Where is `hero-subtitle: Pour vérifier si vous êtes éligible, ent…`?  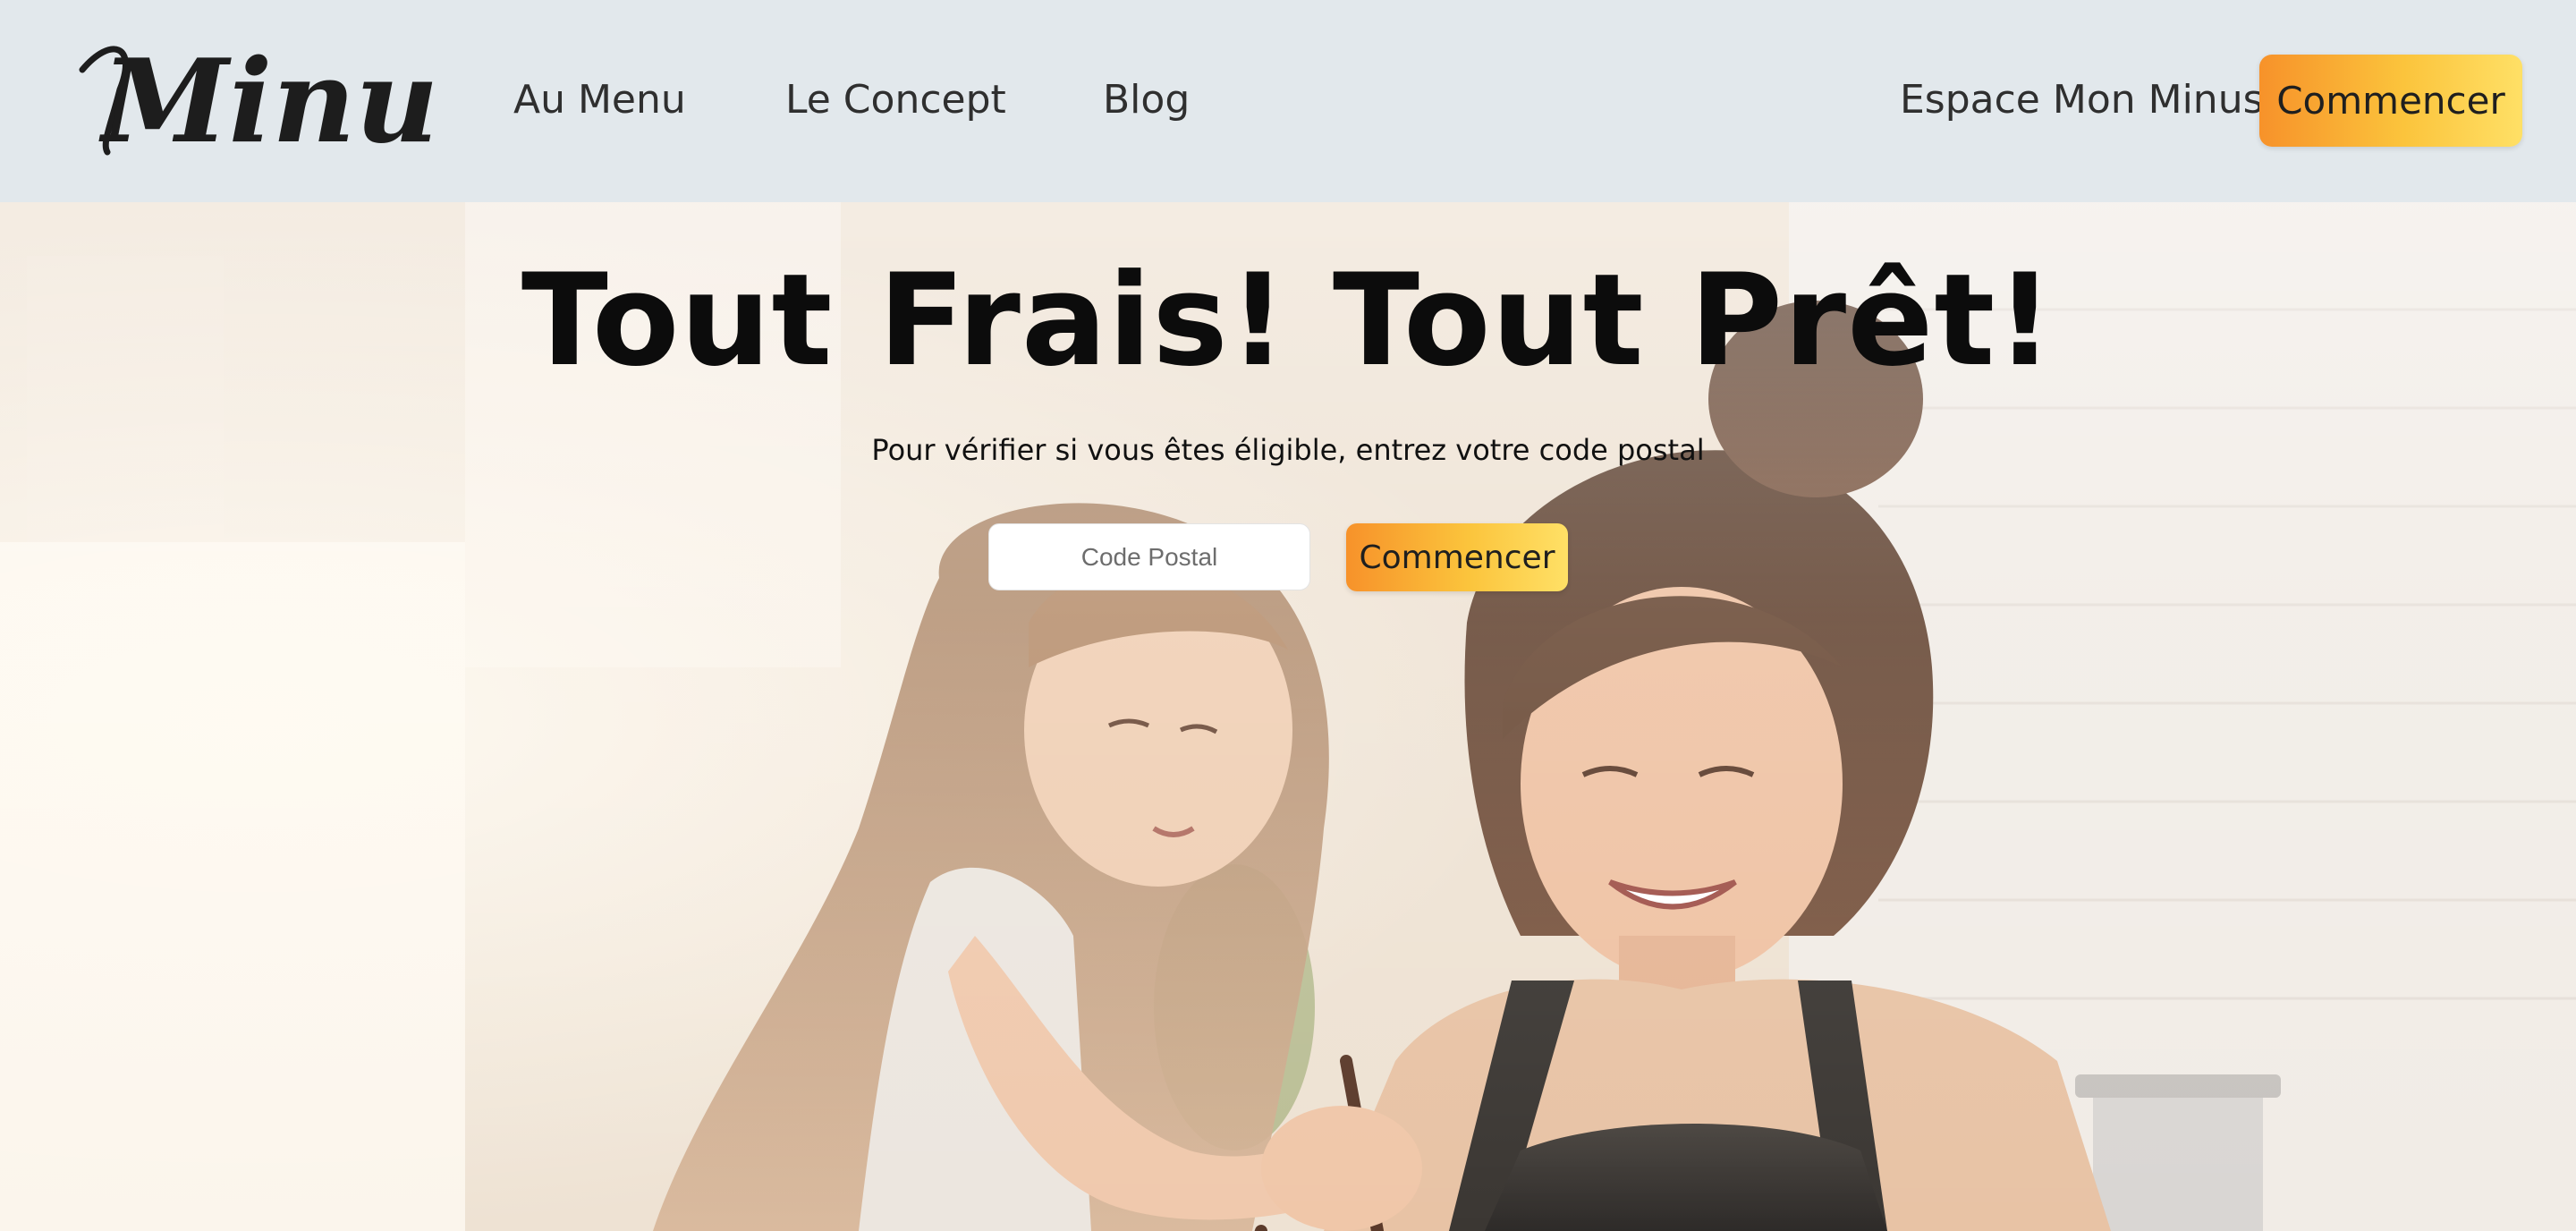 hero-subtitle: Pour vérifier si vous êtes éligible, ent… is located at coordinates (1288, 450).